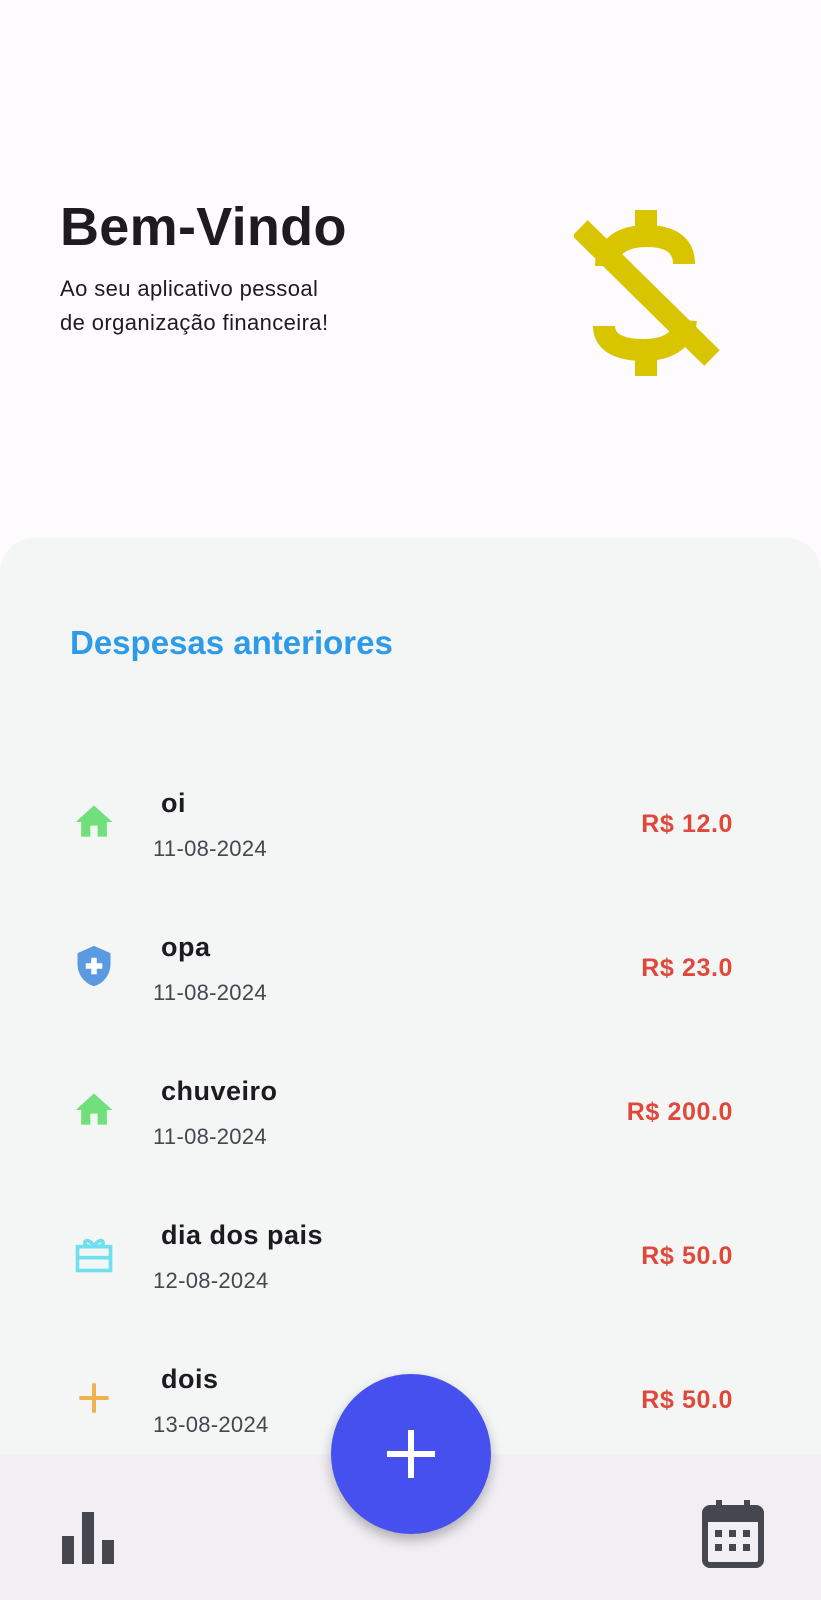 This screenshot has width=821, height=1600. I want to click on calendar-button, so click(733, 1534).